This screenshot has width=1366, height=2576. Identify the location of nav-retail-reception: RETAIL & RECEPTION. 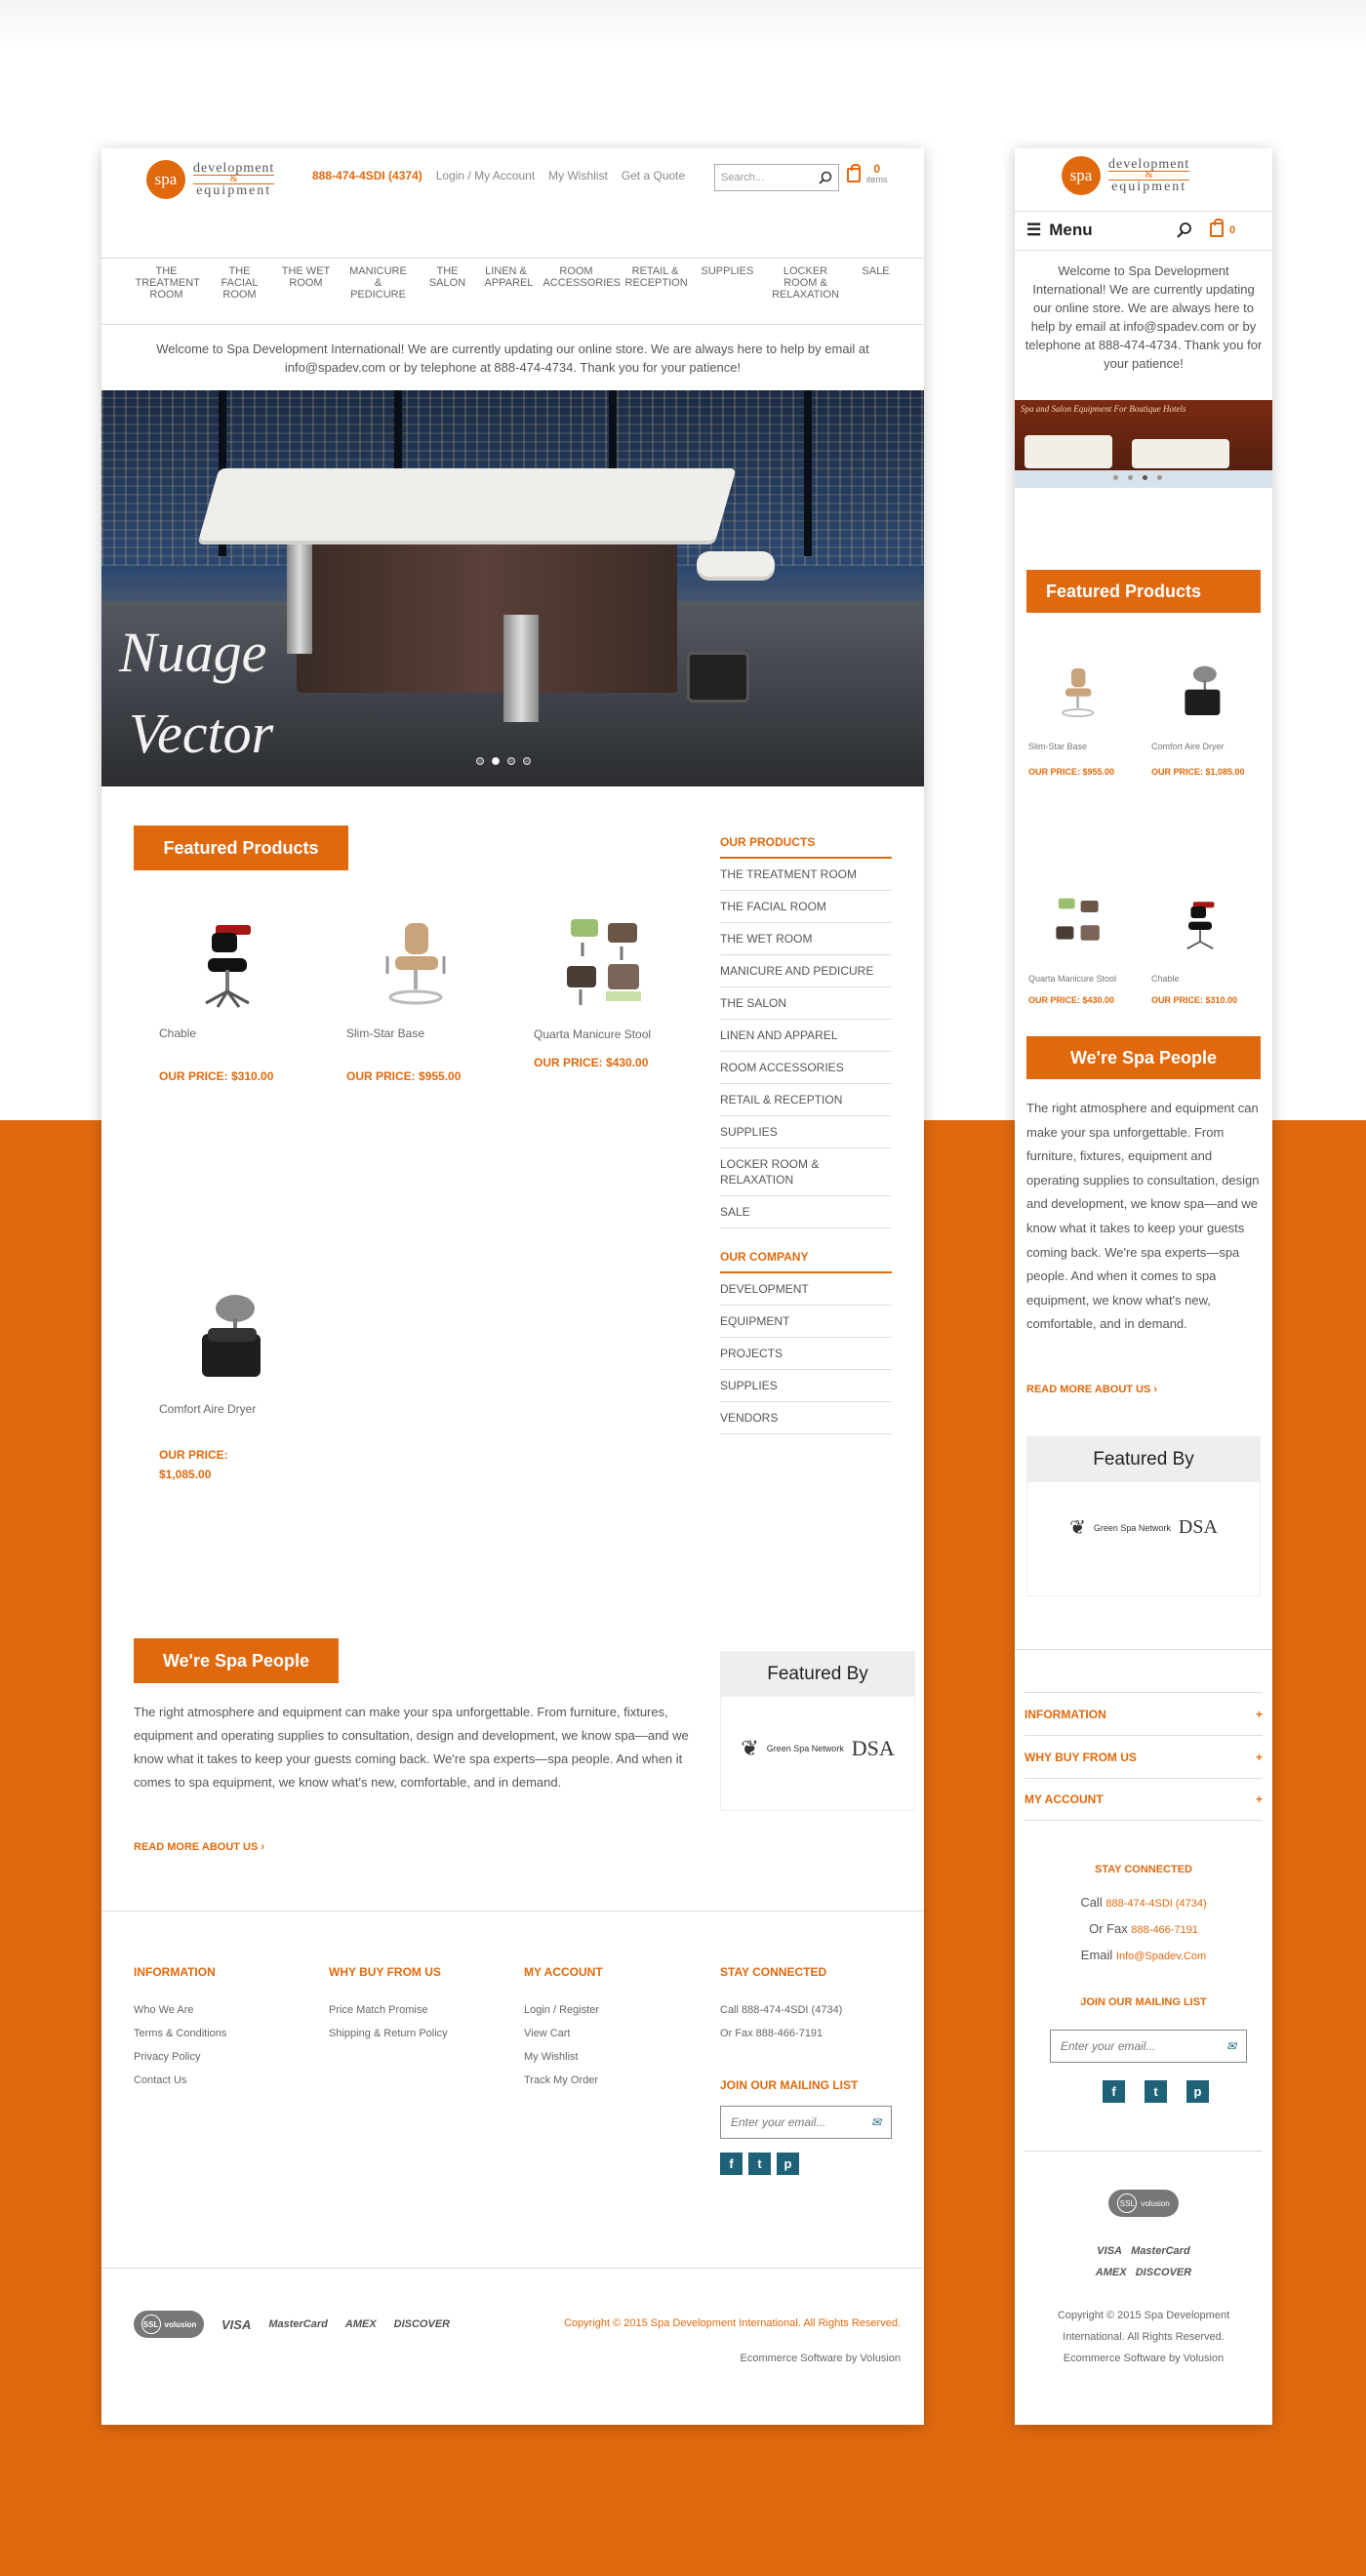
(656, 283).